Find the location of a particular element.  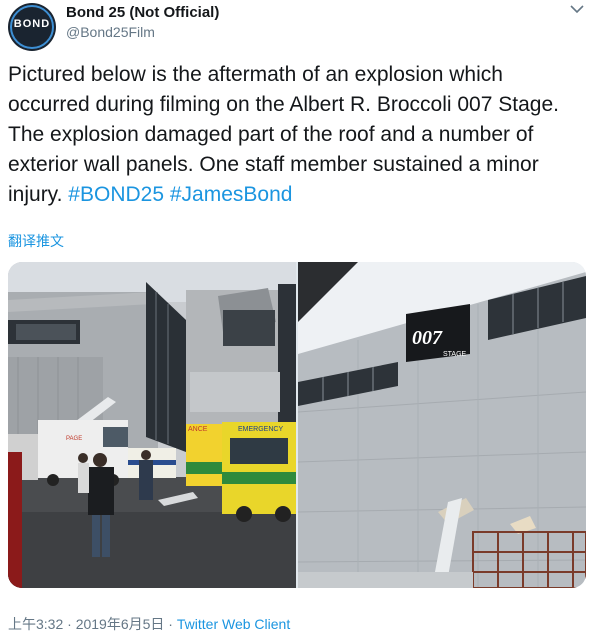

hashtag-bond25: #BOND25 is located at coordinates (116, 194).